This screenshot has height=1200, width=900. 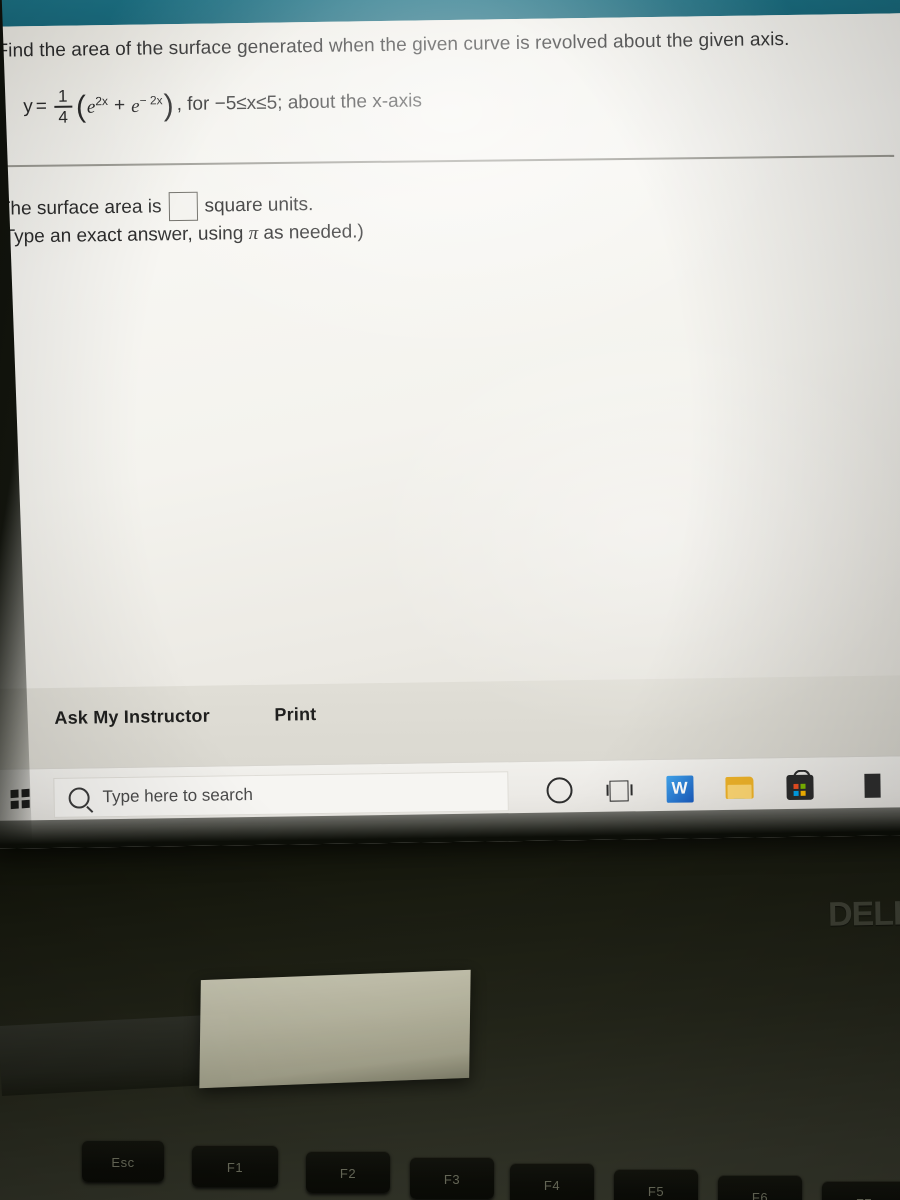 What do you see at coordinates (552, 1181) in the screenshot?
I see `key-f4: F4` at bounding box center [552, 1181].